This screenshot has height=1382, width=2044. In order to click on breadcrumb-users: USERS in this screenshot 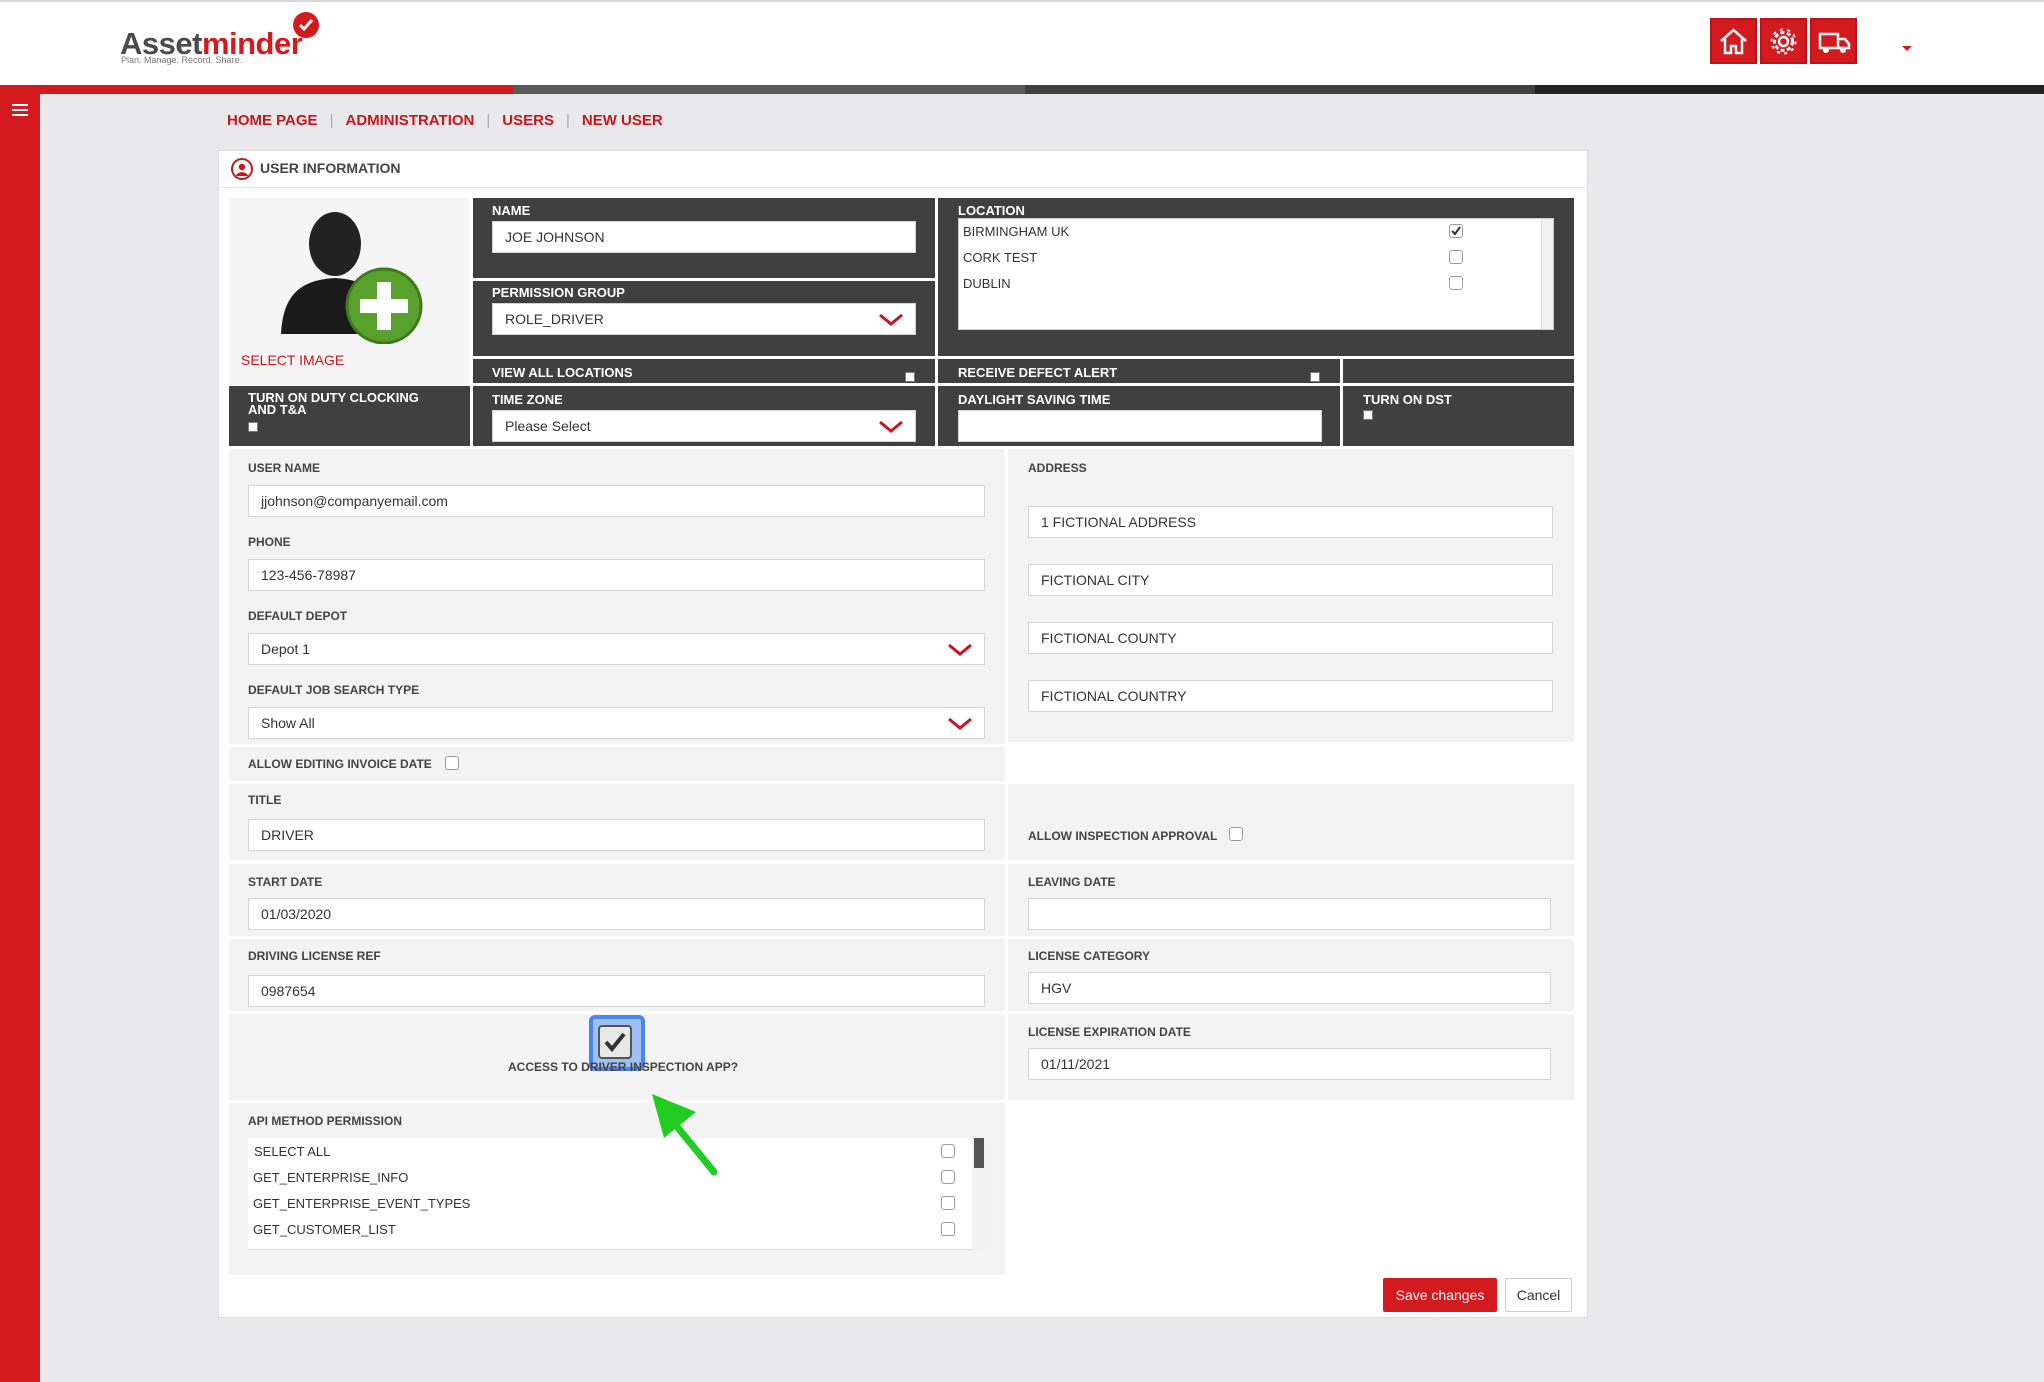, I will do `click(528, 120)`.